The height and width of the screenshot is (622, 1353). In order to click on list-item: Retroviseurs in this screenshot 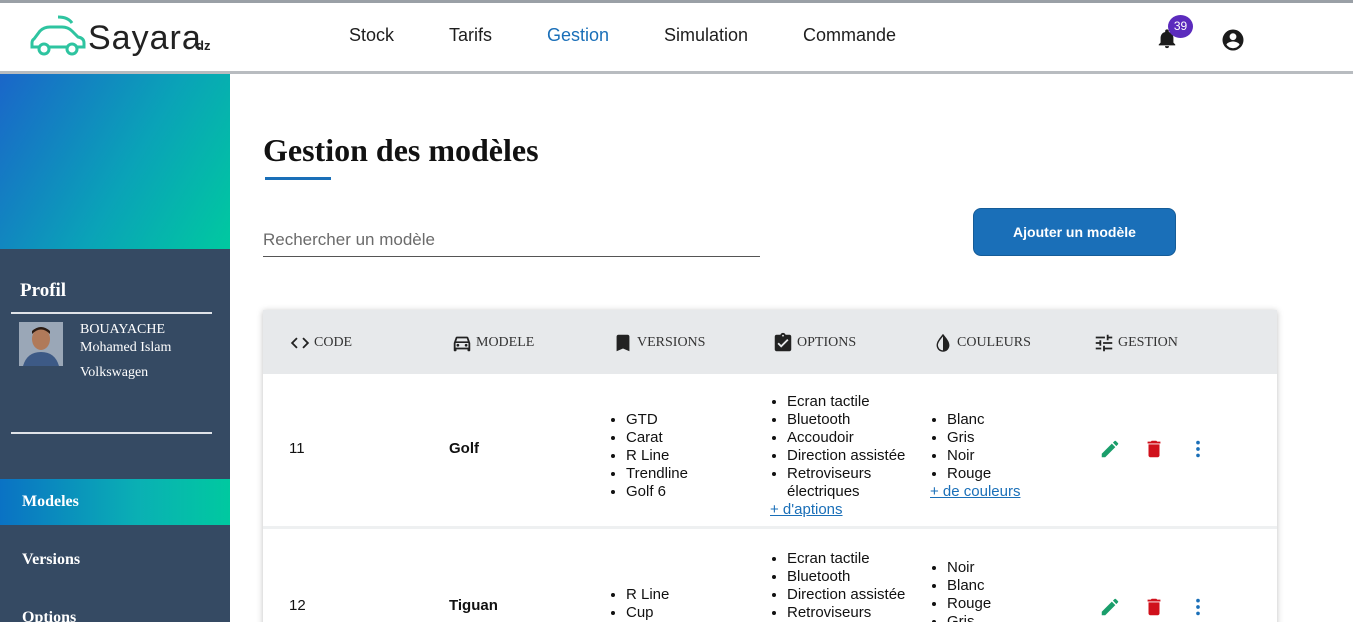, I will do `click(852, 613)`.